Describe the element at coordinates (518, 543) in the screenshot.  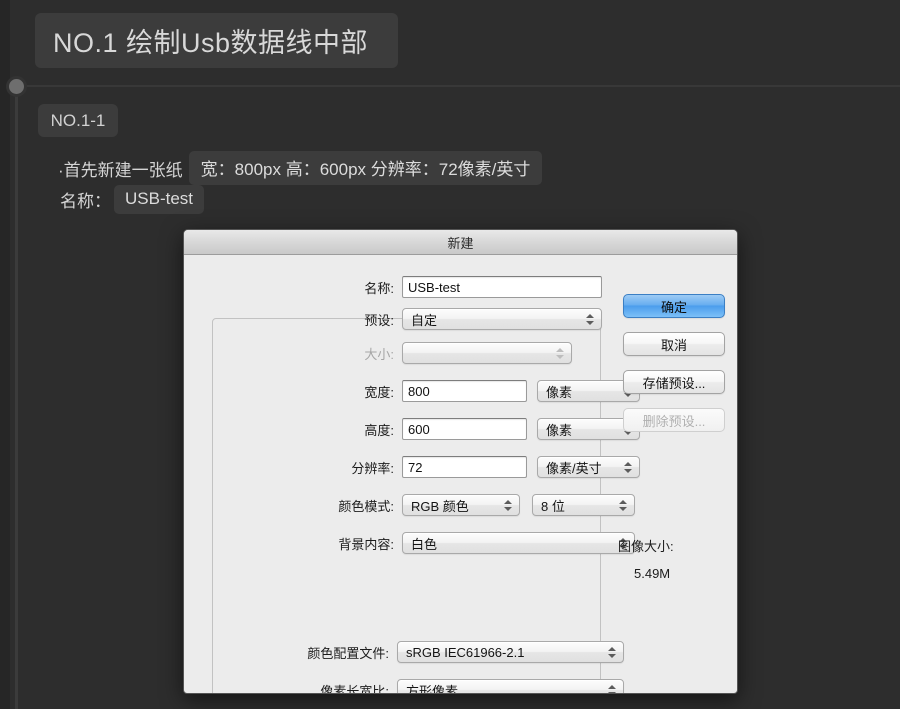
I see `background-select: 白色` at that location.